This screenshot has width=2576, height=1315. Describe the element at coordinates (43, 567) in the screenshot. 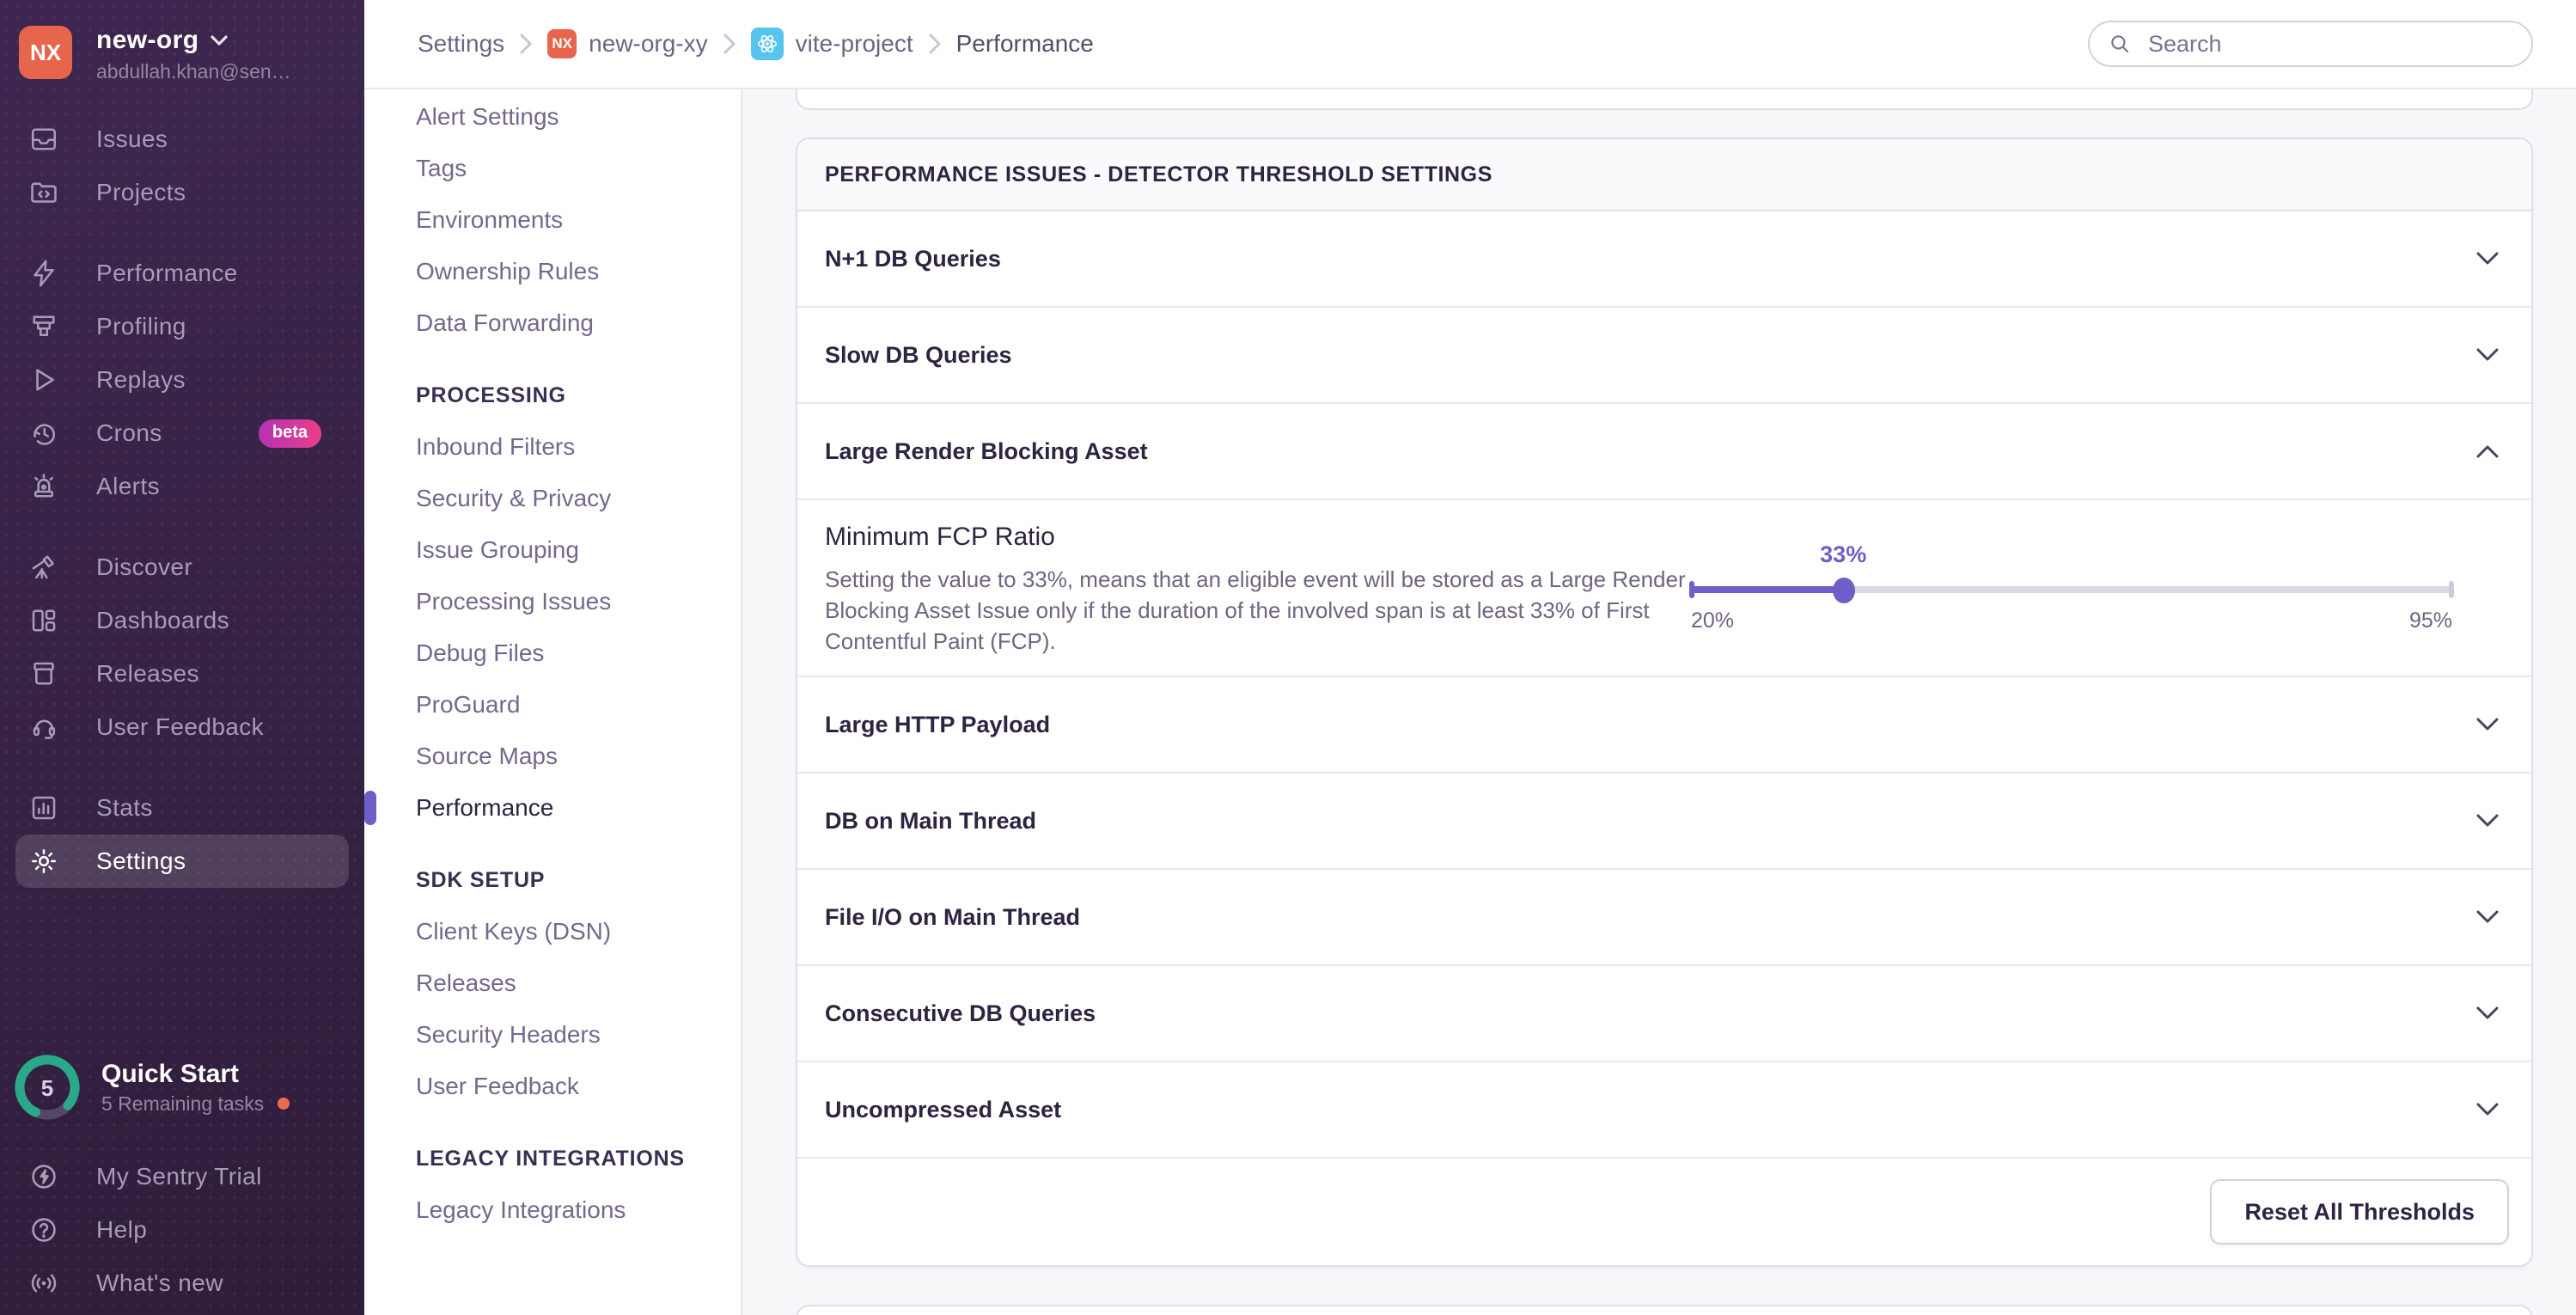

I see `discover-icon` at that location.